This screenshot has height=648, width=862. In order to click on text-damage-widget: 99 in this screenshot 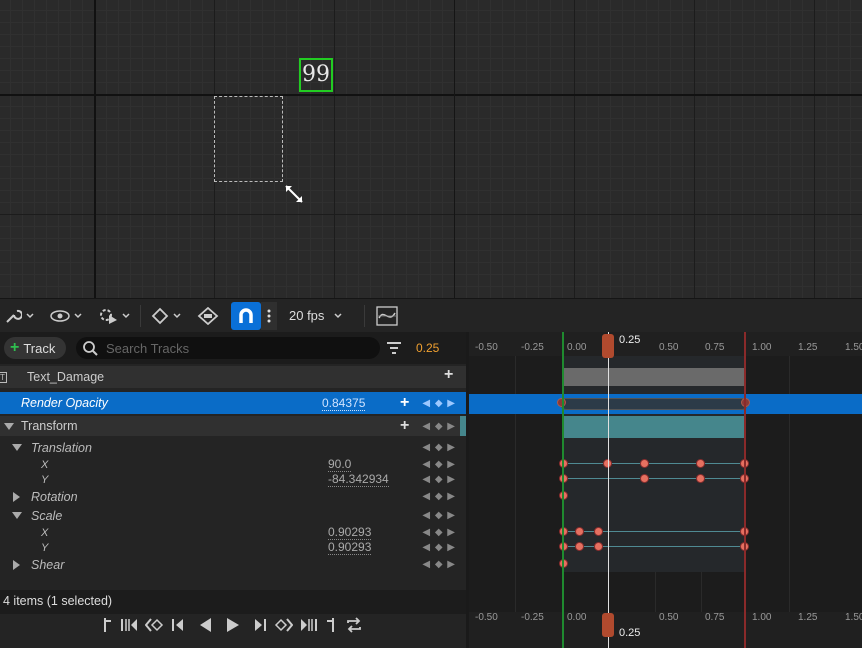, I will do `click(316, 75)`.